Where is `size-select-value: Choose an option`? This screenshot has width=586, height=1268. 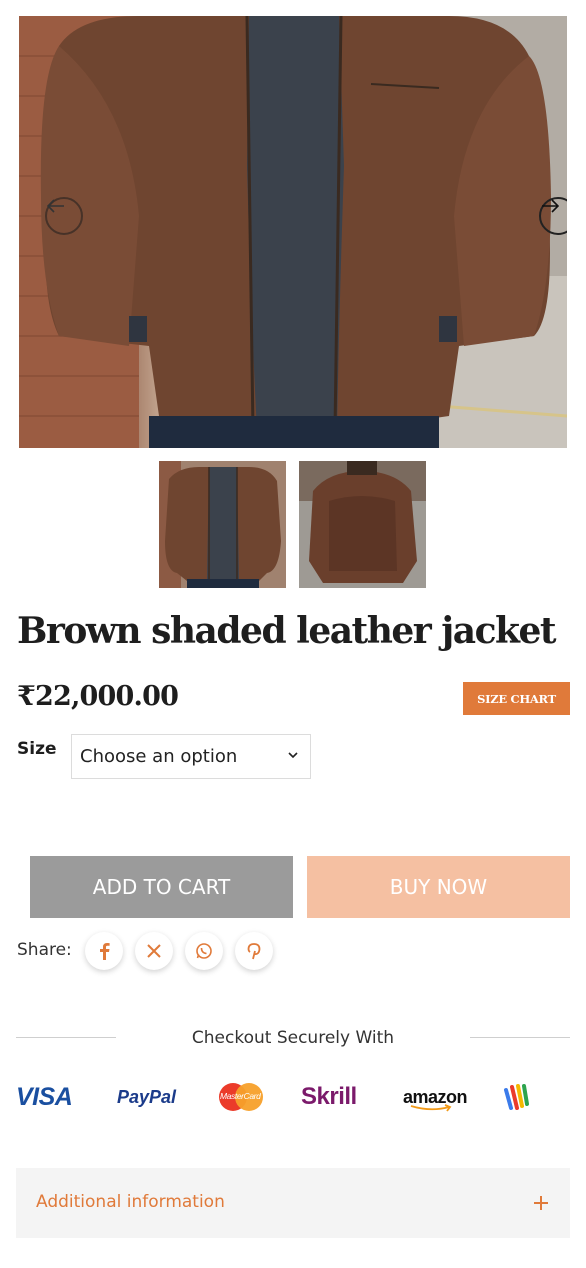 size-select-value: Choose an option is located at coordinates (159, 756).